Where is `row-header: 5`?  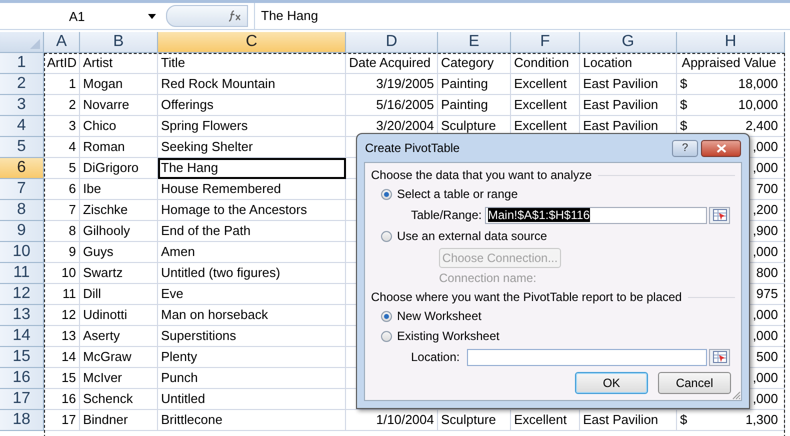 row-header: 5 is located at coordinates (22, 147).